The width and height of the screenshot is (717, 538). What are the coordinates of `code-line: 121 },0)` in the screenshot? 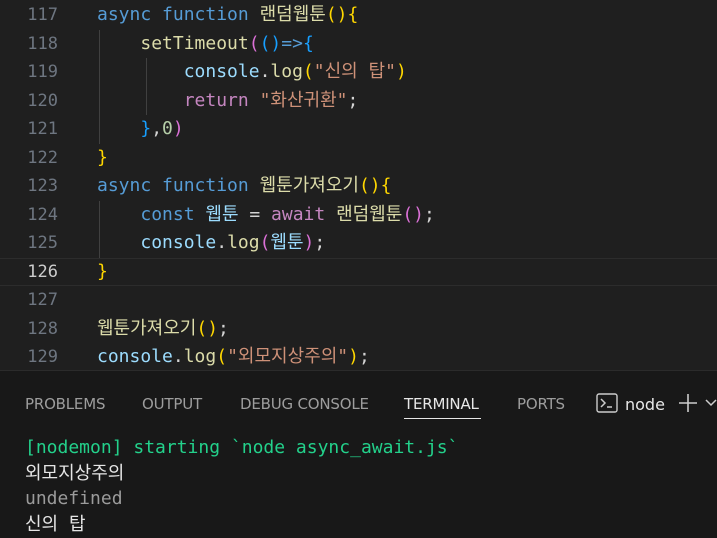 It's located at (358, 129).